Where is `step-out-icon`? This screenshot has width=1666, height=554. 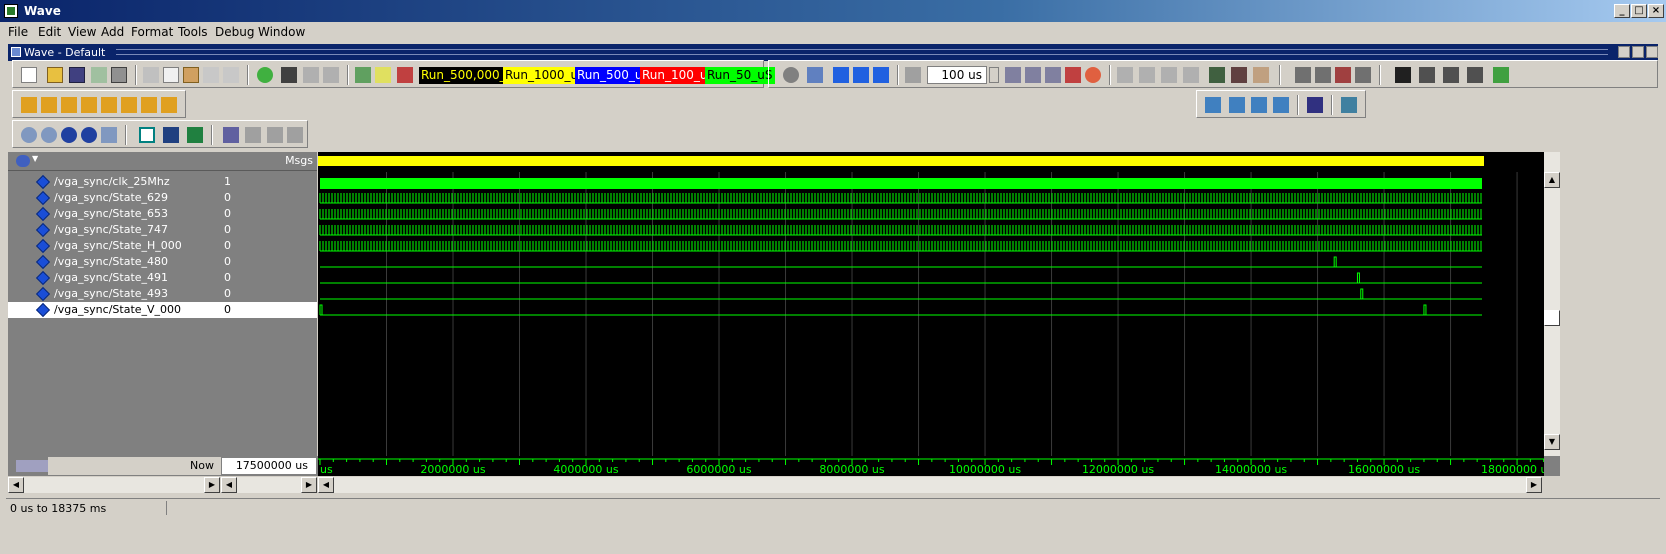 step-out-icon is located at coordinates (1169, 75).